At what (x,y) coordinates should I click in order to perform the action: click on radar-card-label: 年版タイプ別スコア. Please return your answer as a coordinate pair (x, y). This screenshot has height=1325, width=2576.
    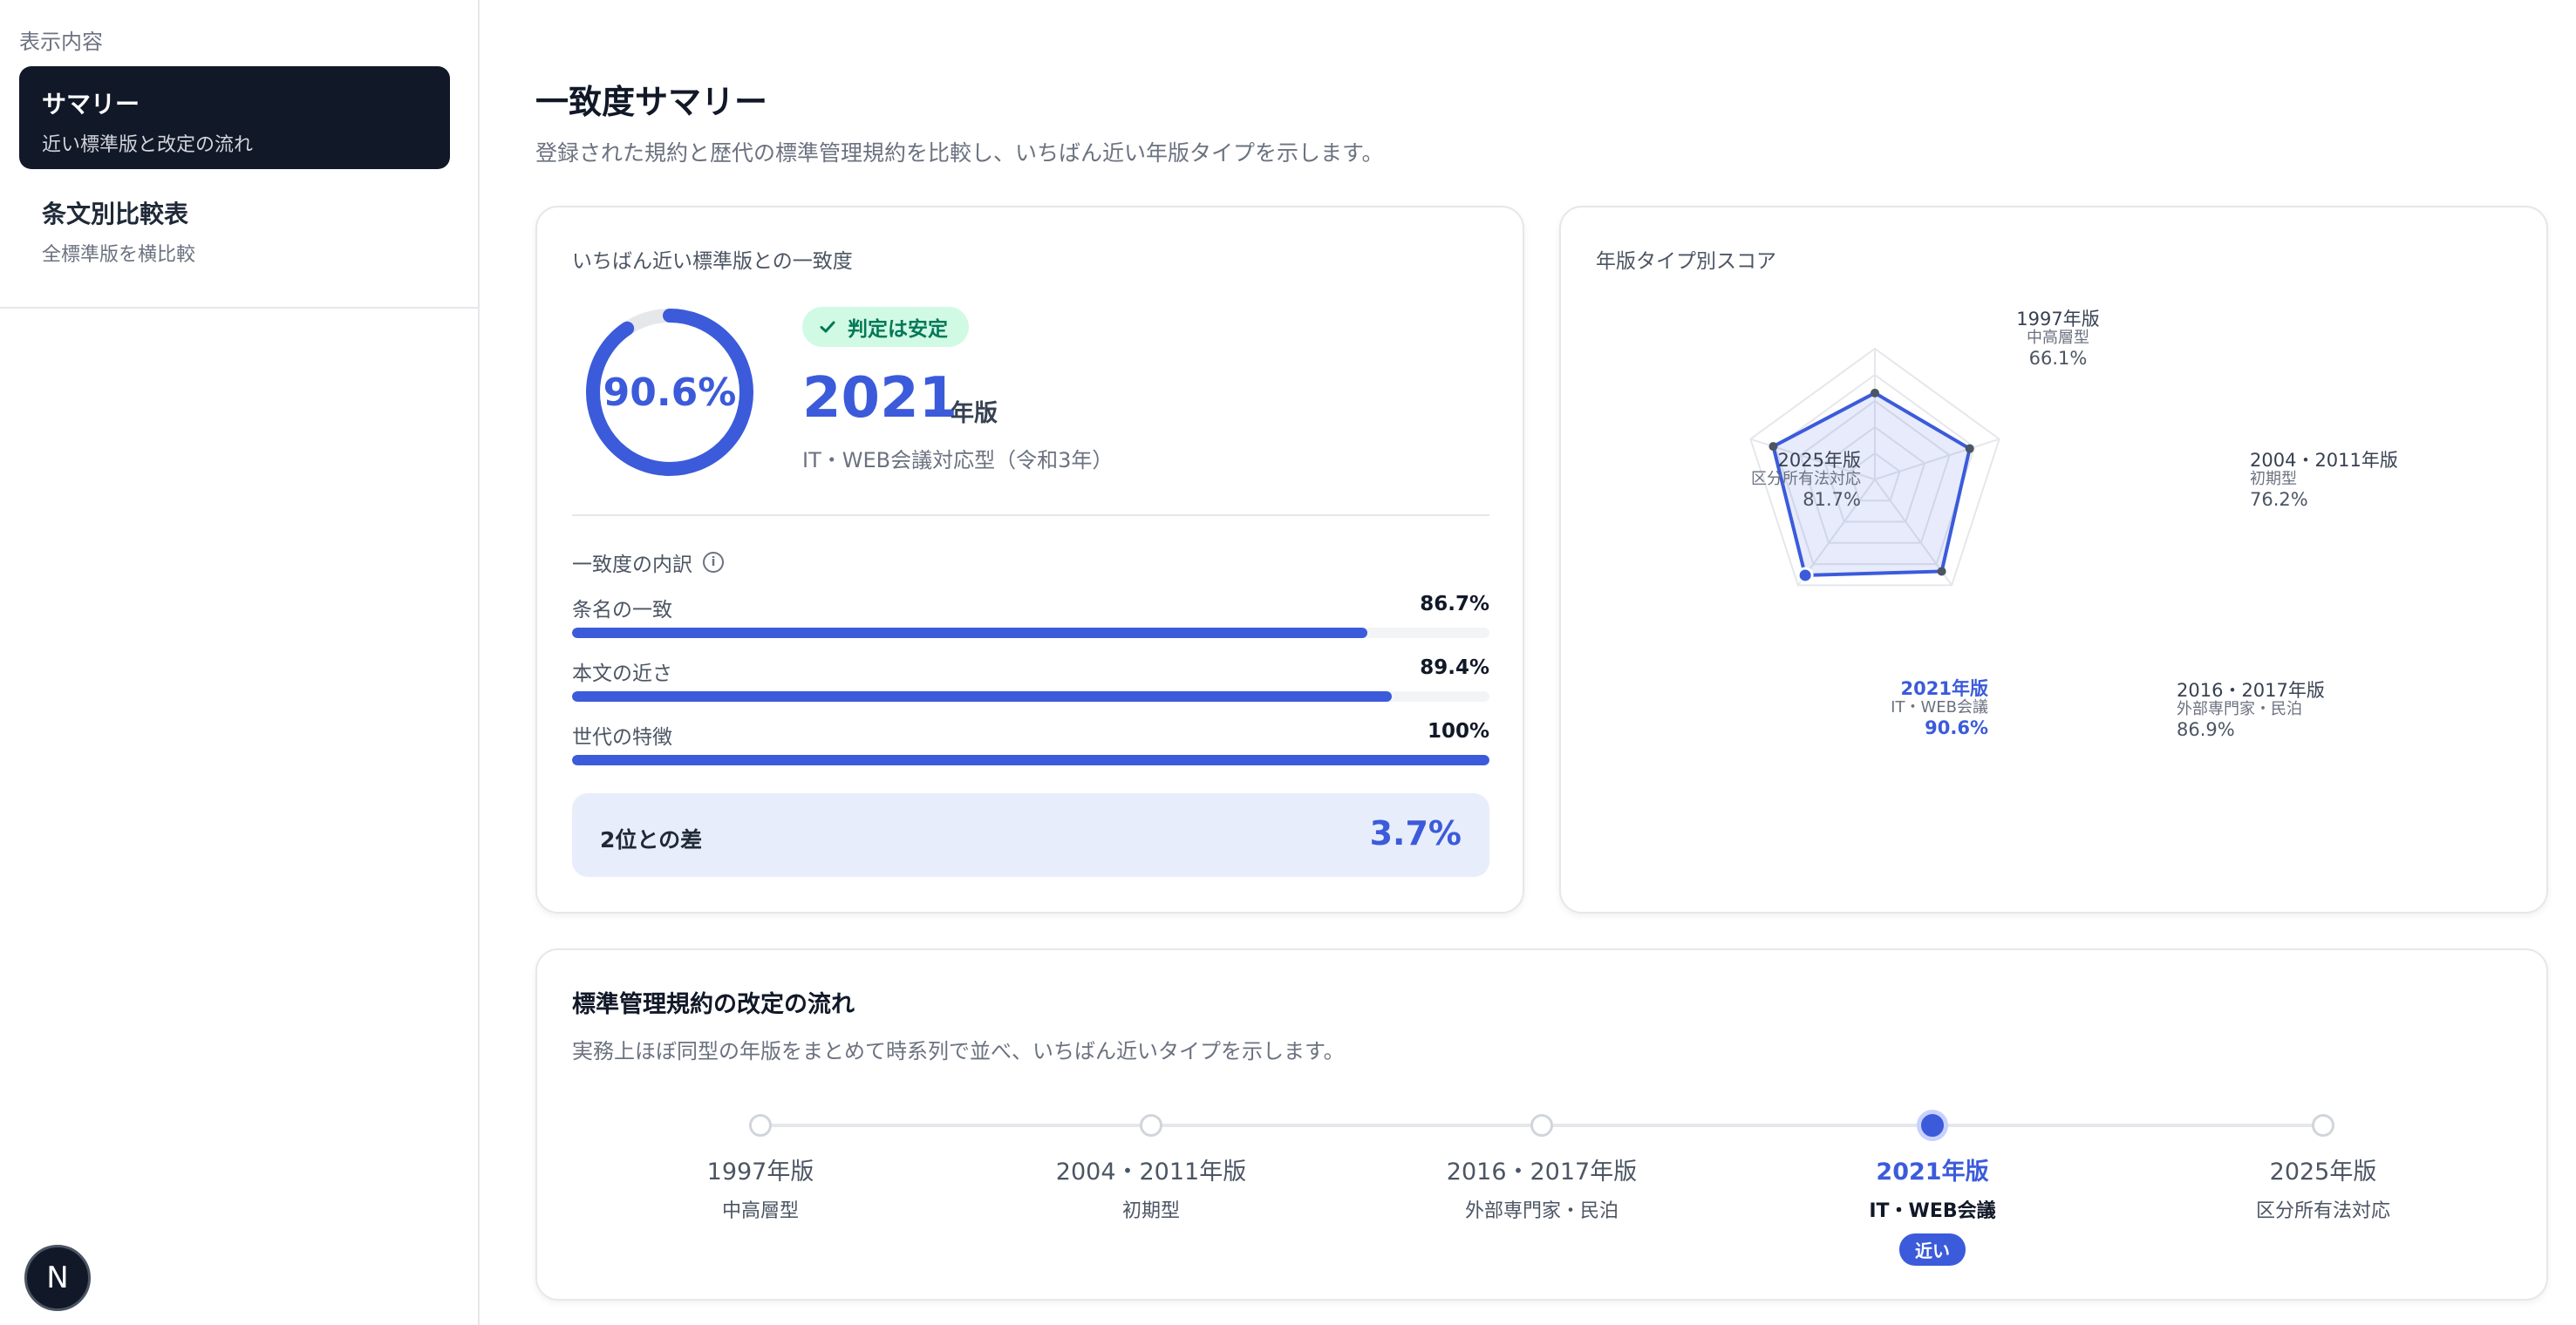
    Looking at the image, I should click on (1686, 261).